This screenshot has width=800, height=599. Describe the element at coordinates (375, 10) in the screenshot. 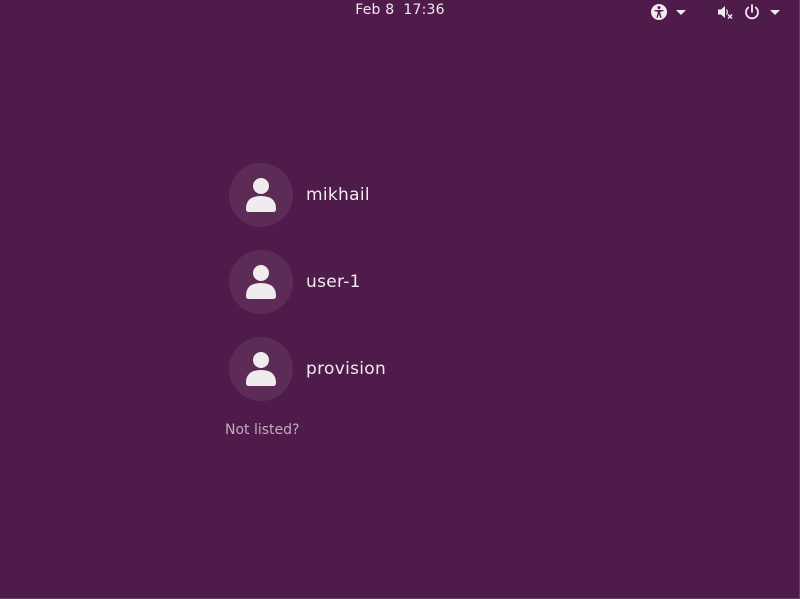

I see `clock-date: Feb 8` at that location.